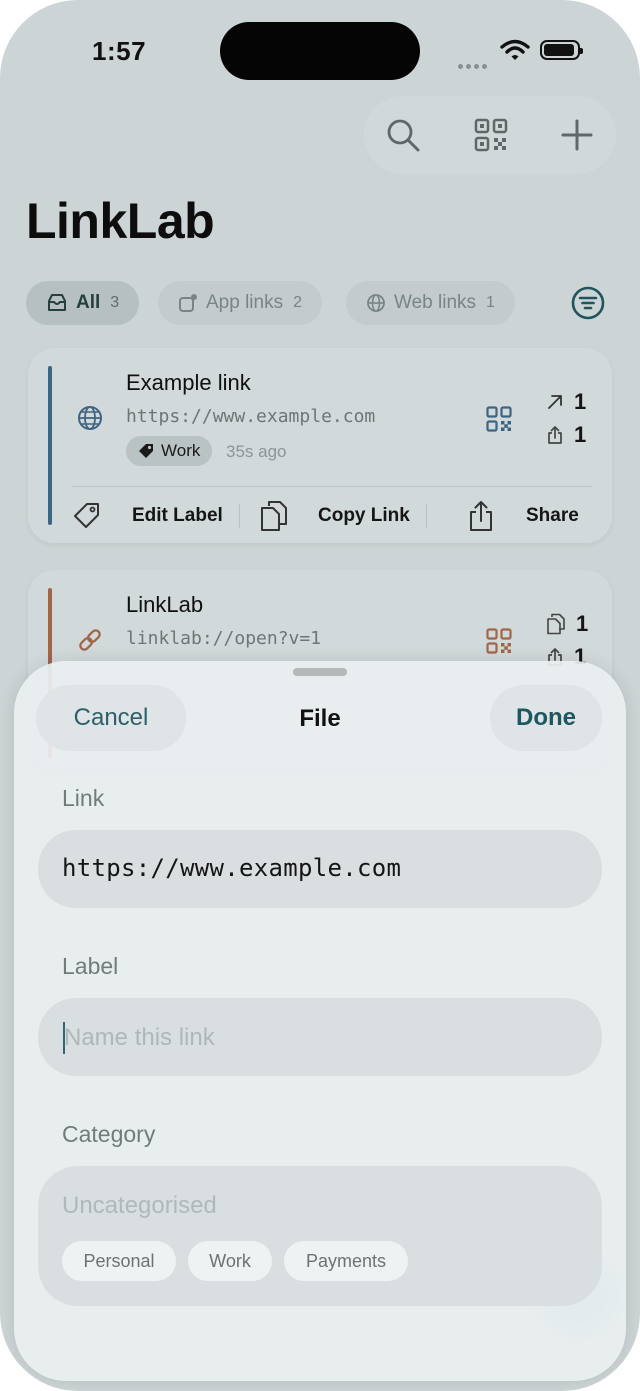 The image size is (640, 1391). I want to click on filter-chip-count: 2, so click(298, 302).